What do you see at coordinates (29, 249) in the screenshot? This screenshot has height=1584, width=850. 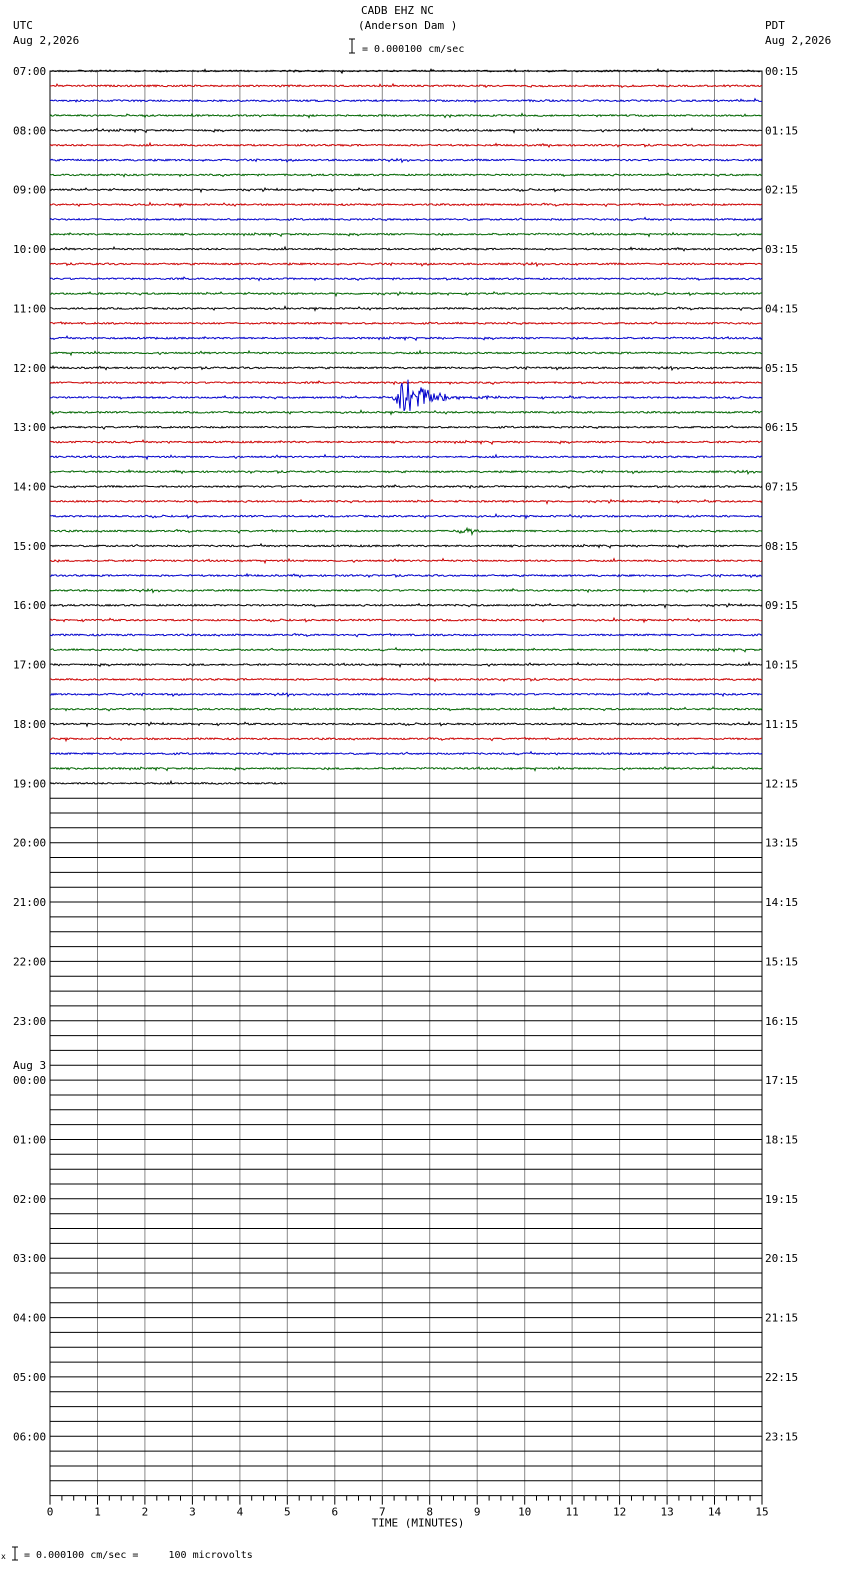 I see `utc-hour-label: 10:00` at bounding box center [29, 249].